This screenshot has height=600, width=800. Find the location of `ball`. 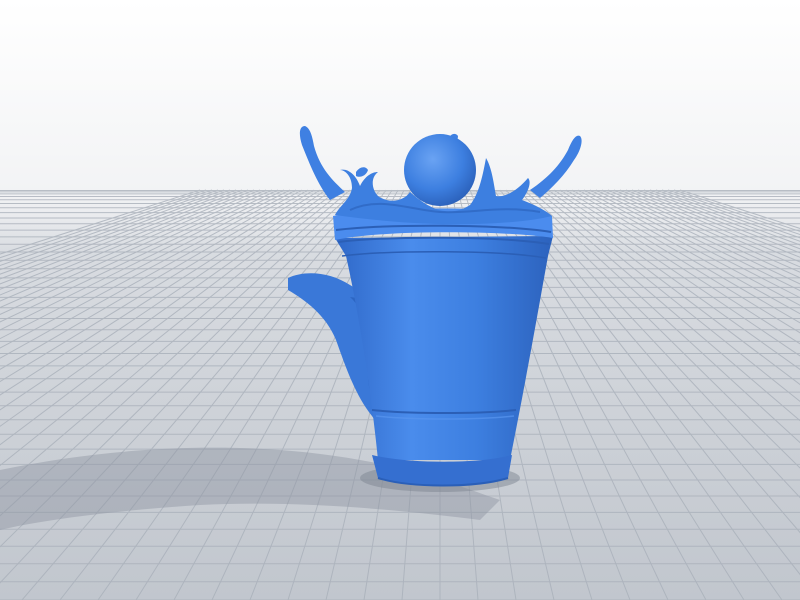

ball is located at coordinates (440, 170).